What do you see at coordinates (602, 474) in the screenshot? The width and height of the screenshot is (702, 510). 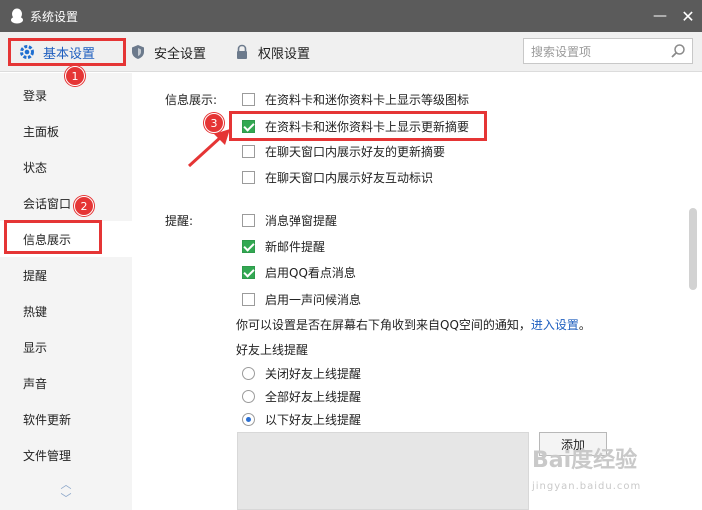 I see `baidu-watermark: Bai度经验 jingyan.baidu.com` at bounding box center [602, 474].